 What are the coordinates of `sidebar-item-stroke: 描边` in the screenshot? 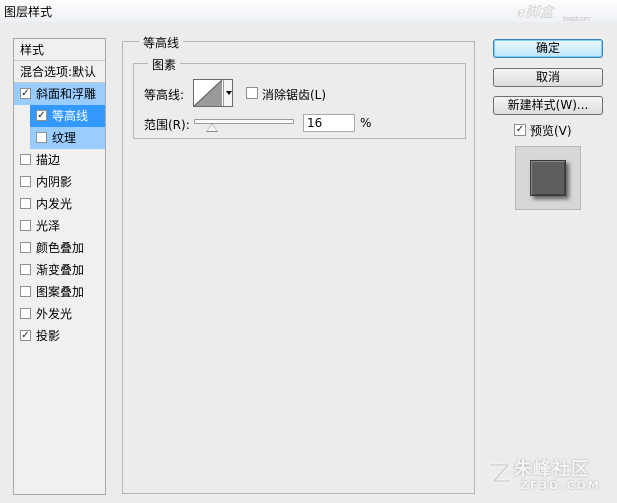 It's located at (59, 160).